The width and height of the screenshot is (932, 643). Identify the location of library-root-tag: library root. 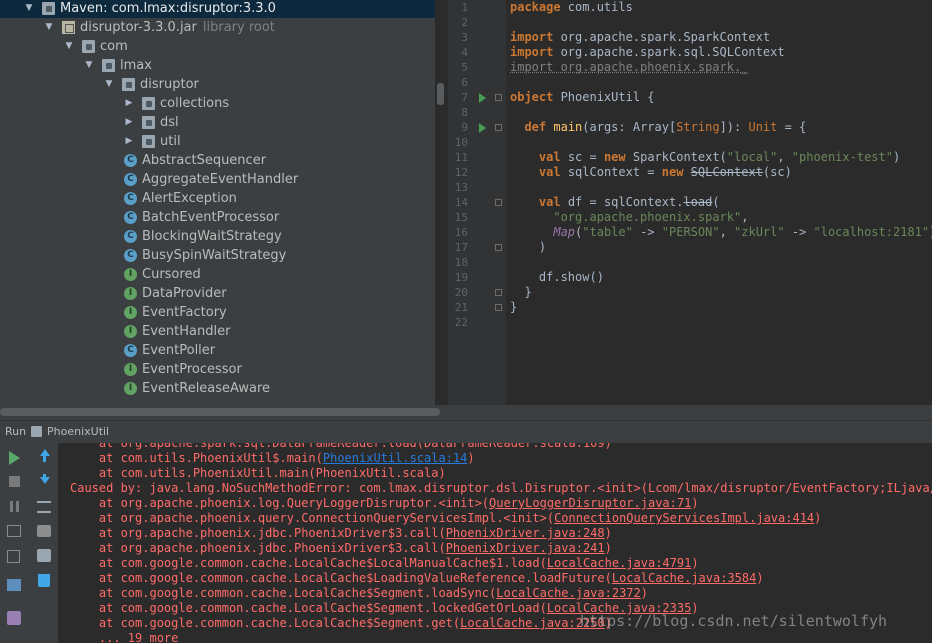
(238, 27).